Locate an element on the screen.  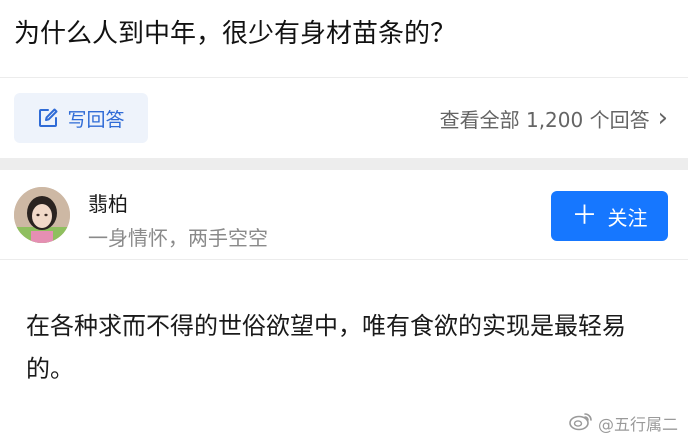
watermark: @五行属二 is located at coordinates (623, 423).